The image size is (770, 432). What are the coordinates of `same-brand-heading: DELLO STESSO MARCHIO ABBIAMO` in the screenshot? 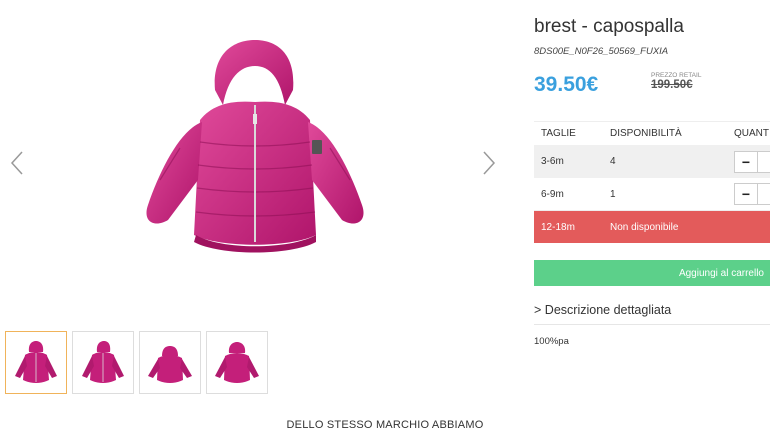 It's located at (385, 425).